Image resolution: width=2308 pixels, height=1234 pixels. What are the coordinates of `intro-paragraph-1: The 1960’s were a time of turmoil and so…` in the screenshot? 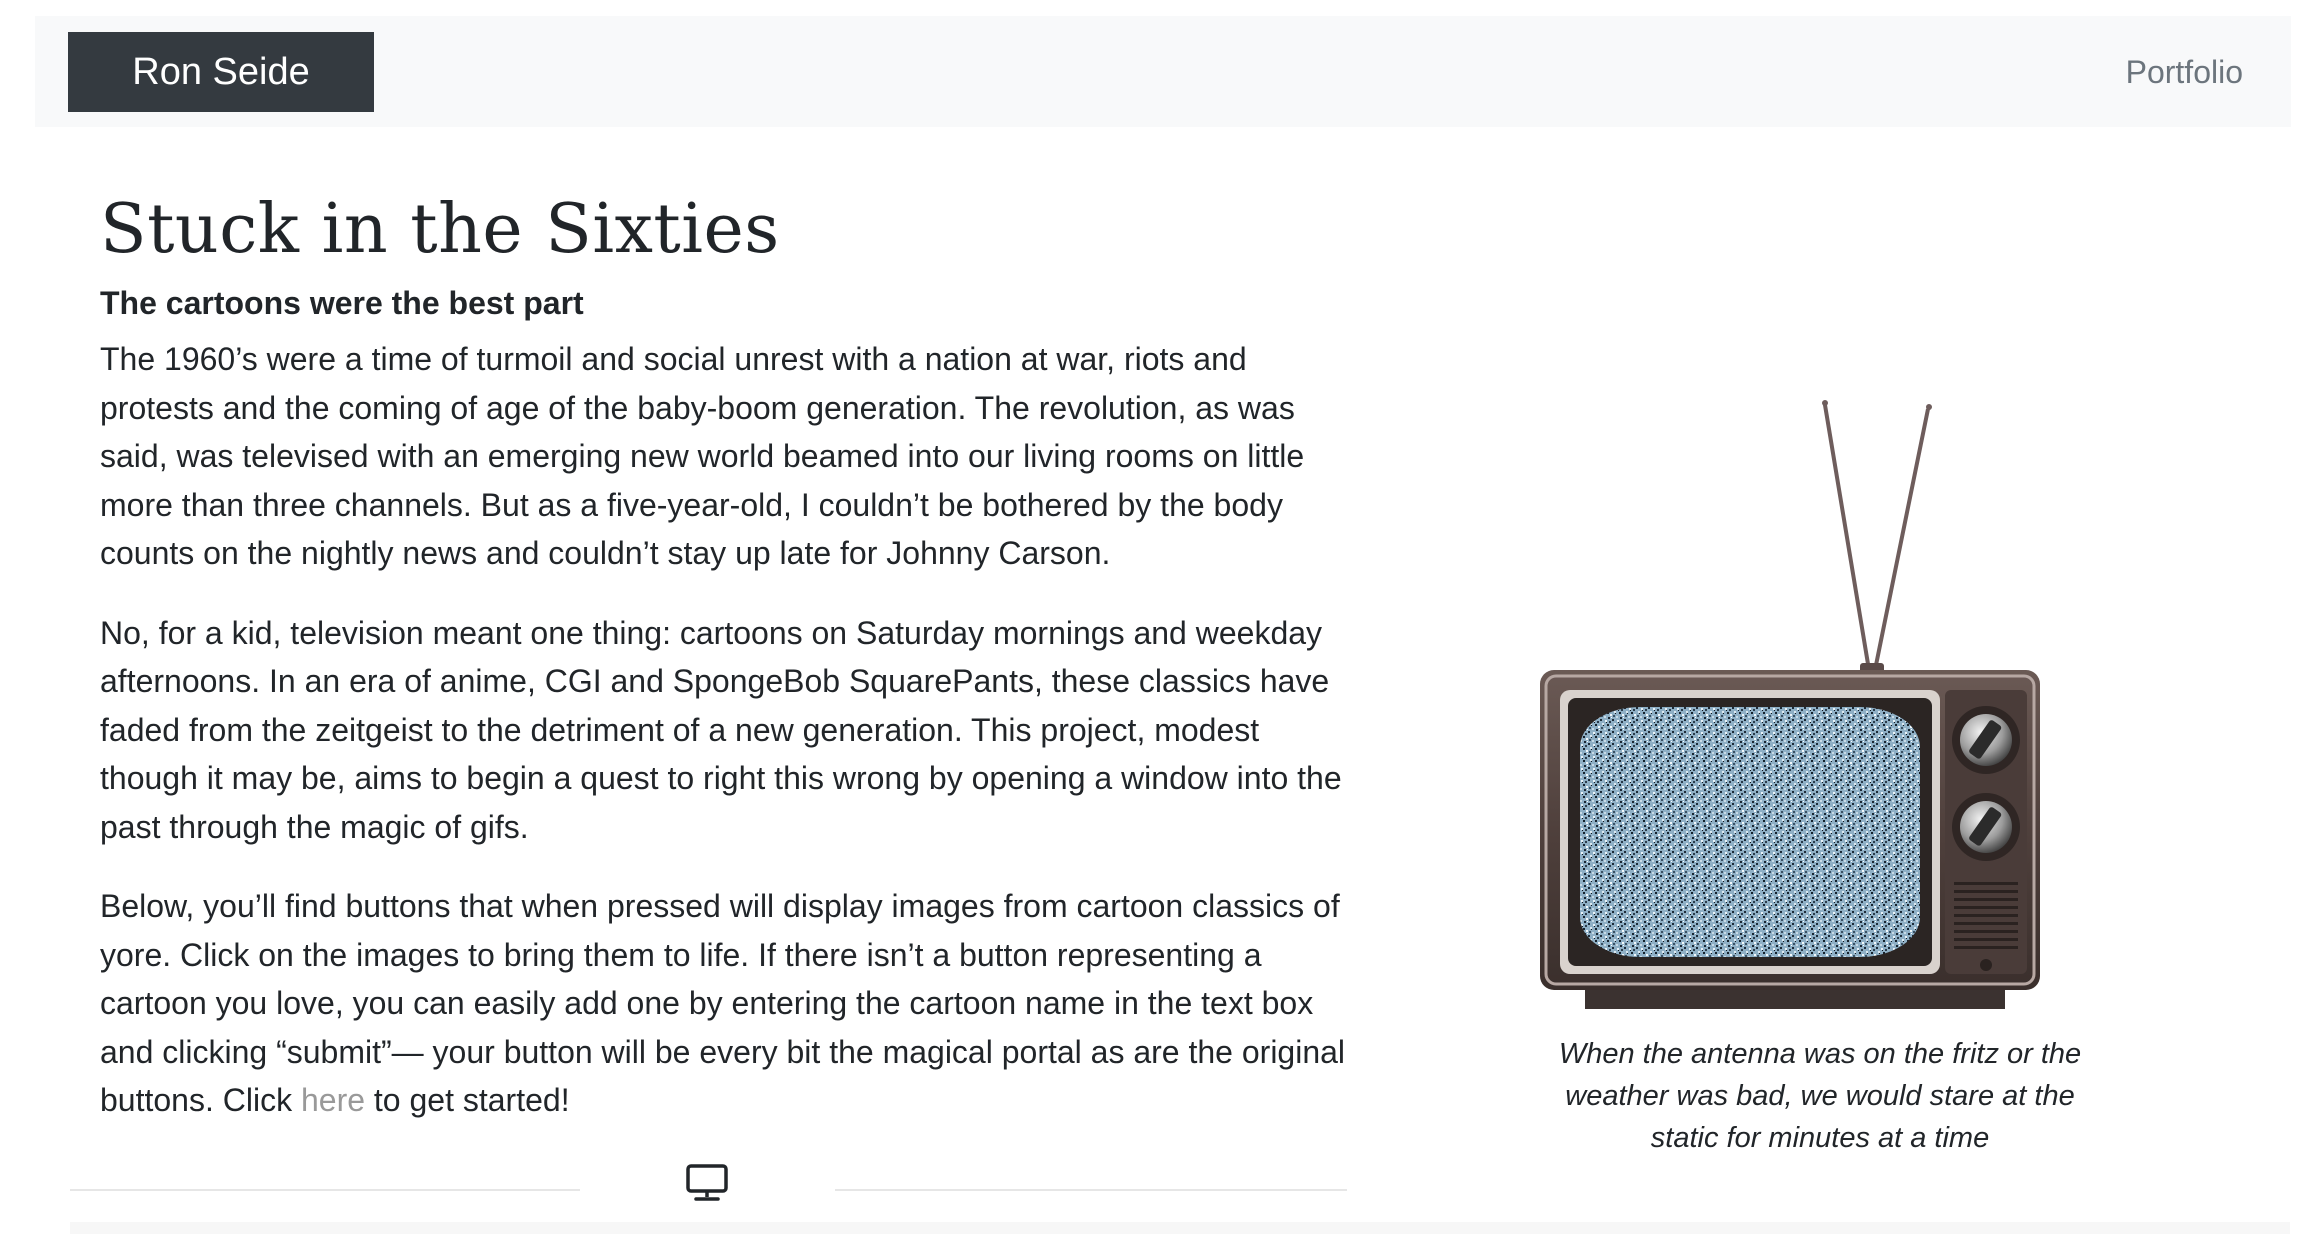 It's located at (702, 456).